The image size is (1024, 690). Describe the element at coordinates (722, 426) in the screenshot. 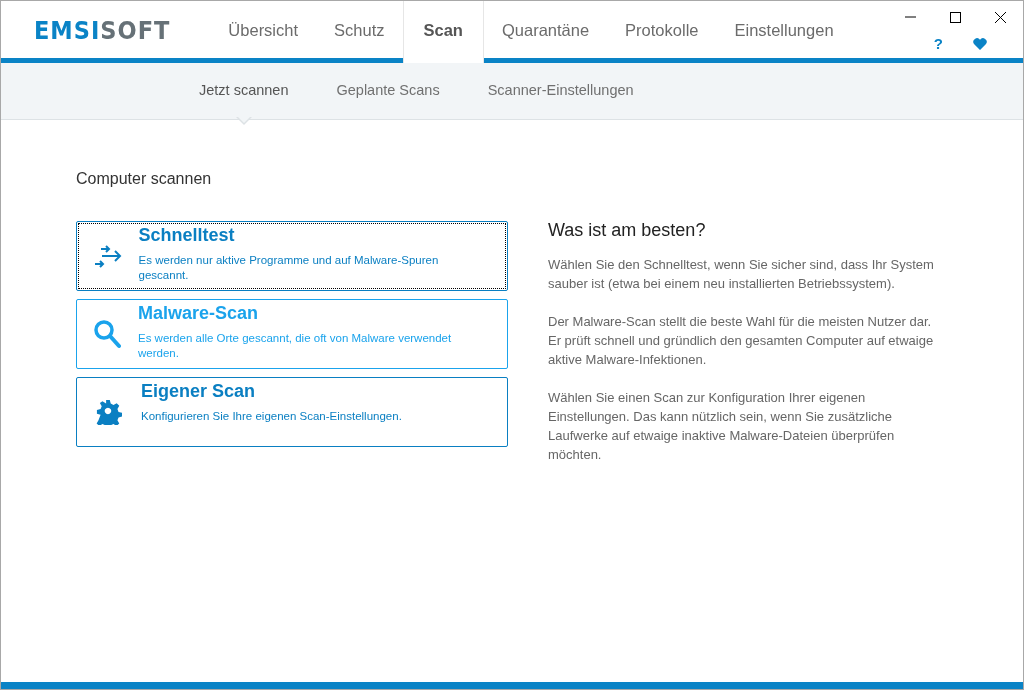

I see `help-paragraph: Wählen Sie einen Scan zur Konfiguration Ihrer eigenen Einstellungen. Das kann nützlich sein, wenn Sie zusätzliche Laufwerke auf etwaige inaktive Malware-Dateien überprüfen möchten.` at that location.